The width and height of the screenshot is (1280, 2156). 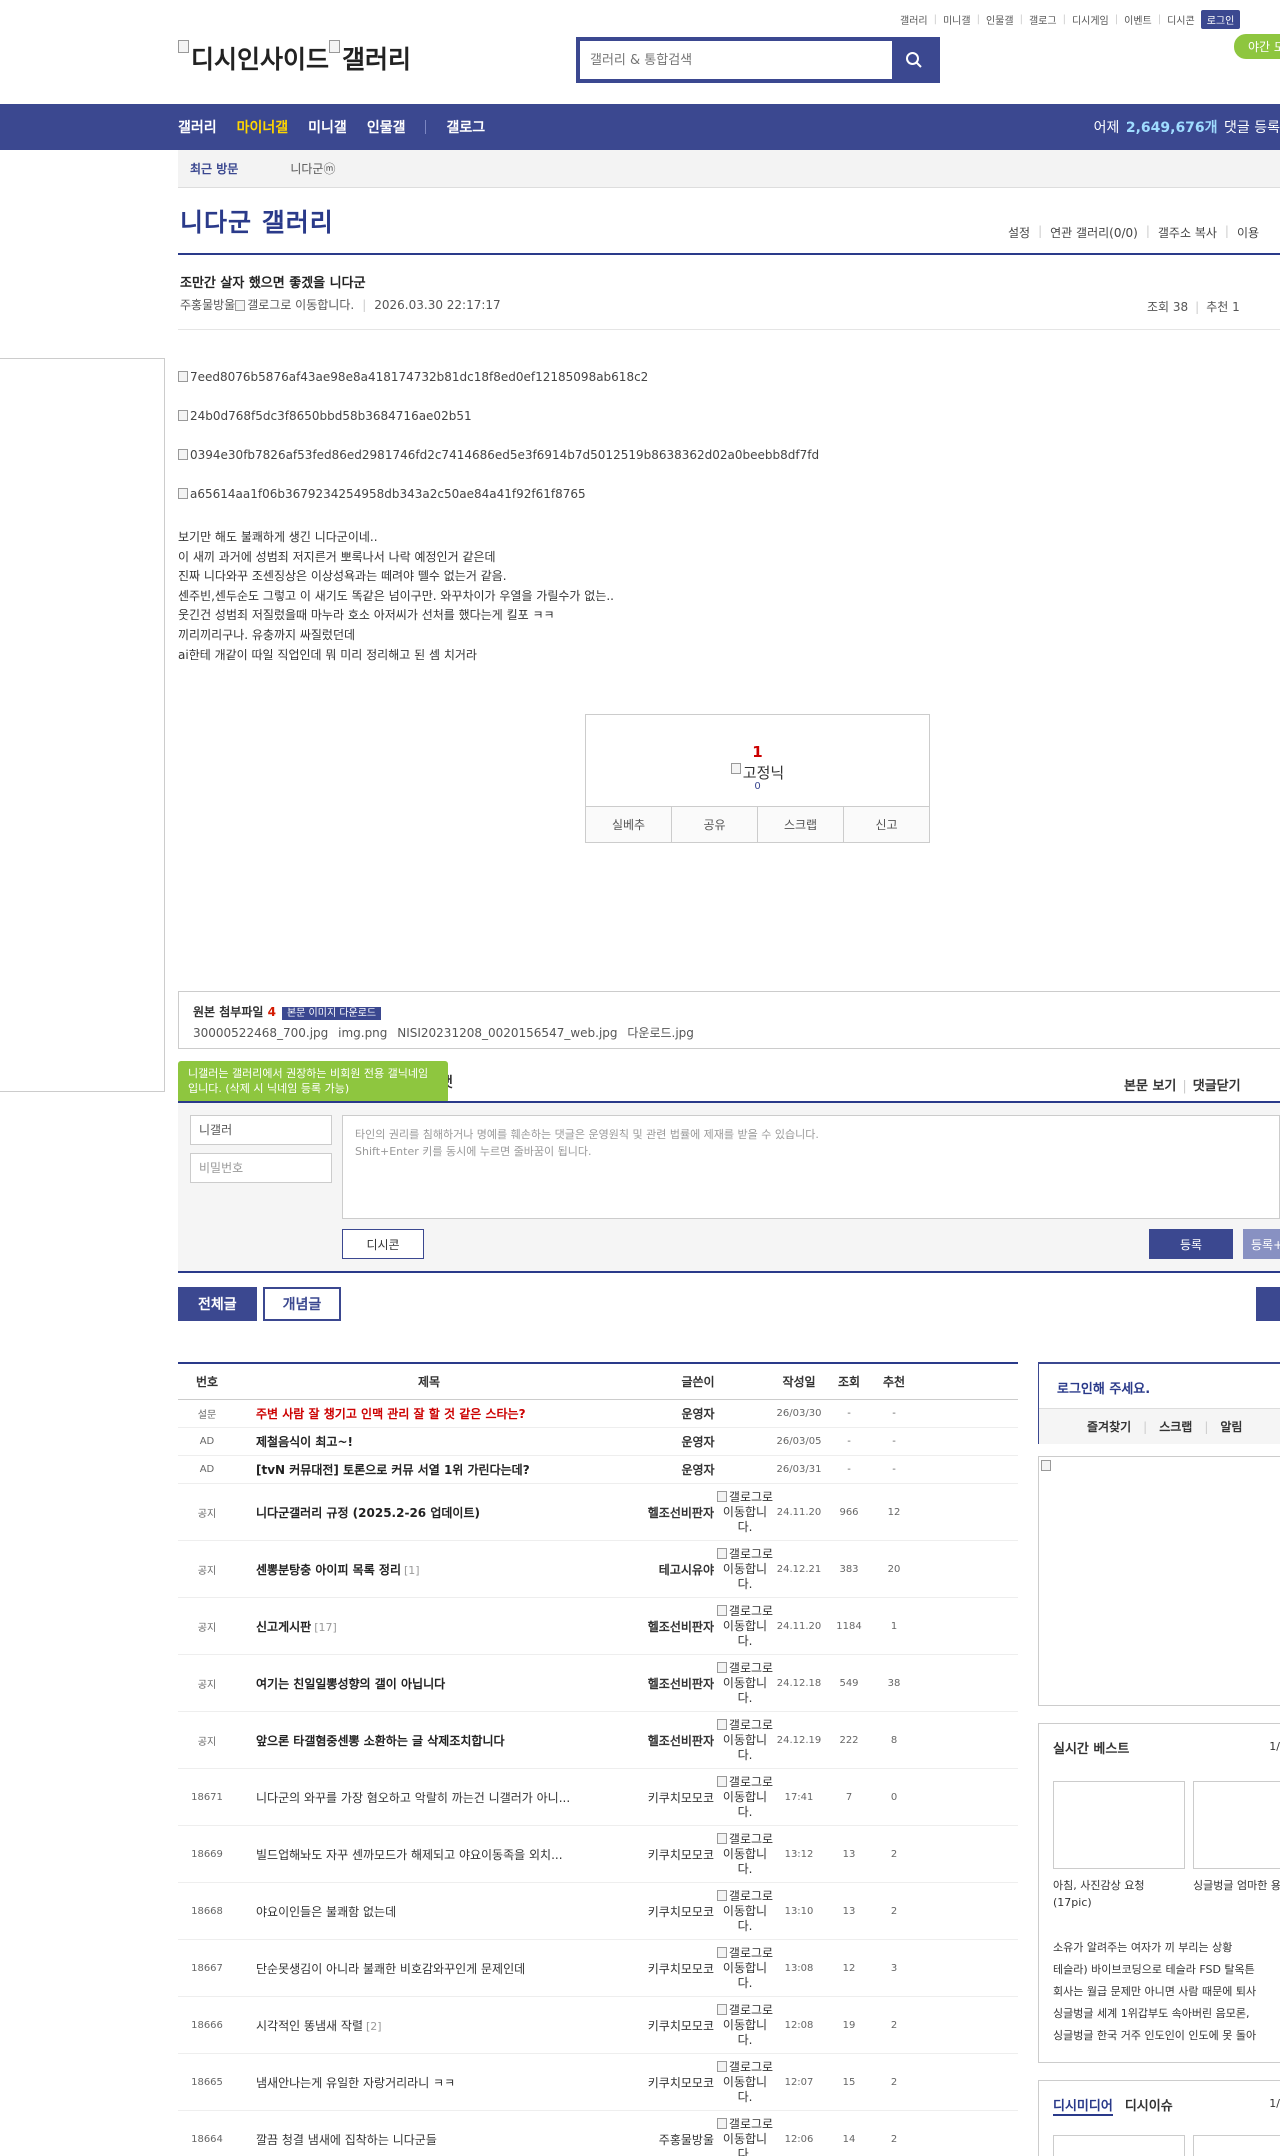 I want to click on util-link-game: 디시게임, so click(x=1090, y=19).